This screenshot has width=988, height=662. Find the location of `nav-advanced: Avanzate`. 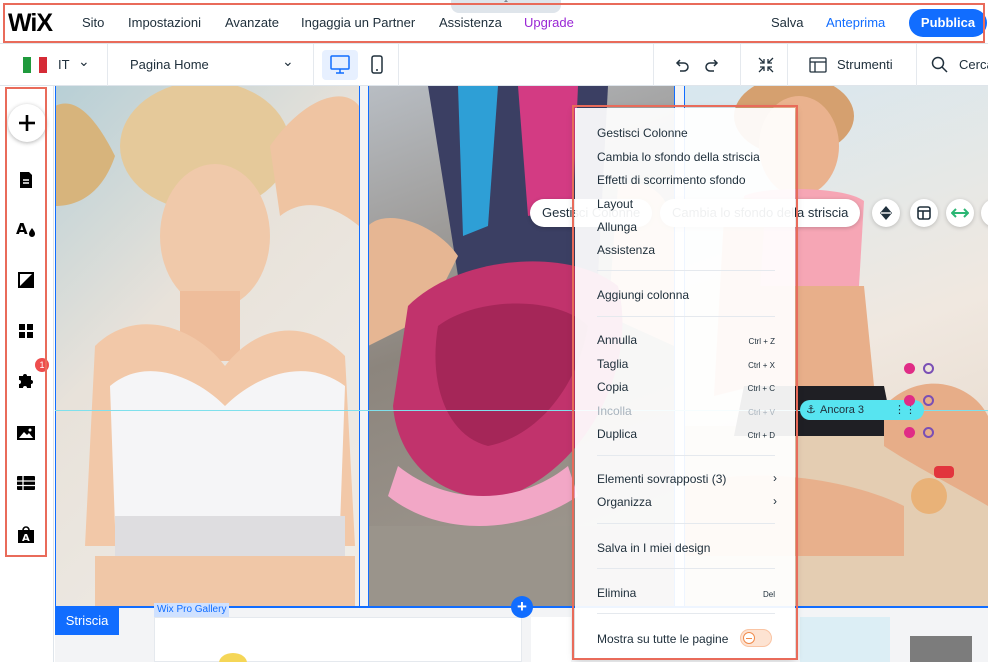

nav-advanced: Avanzate is located at coordinates (252, 22).